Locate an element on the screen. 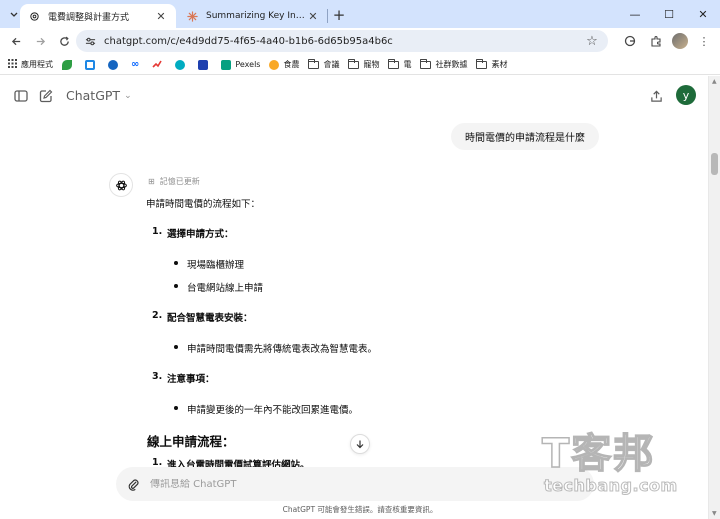  list-number: 1. is located at coordinates (157, 231).